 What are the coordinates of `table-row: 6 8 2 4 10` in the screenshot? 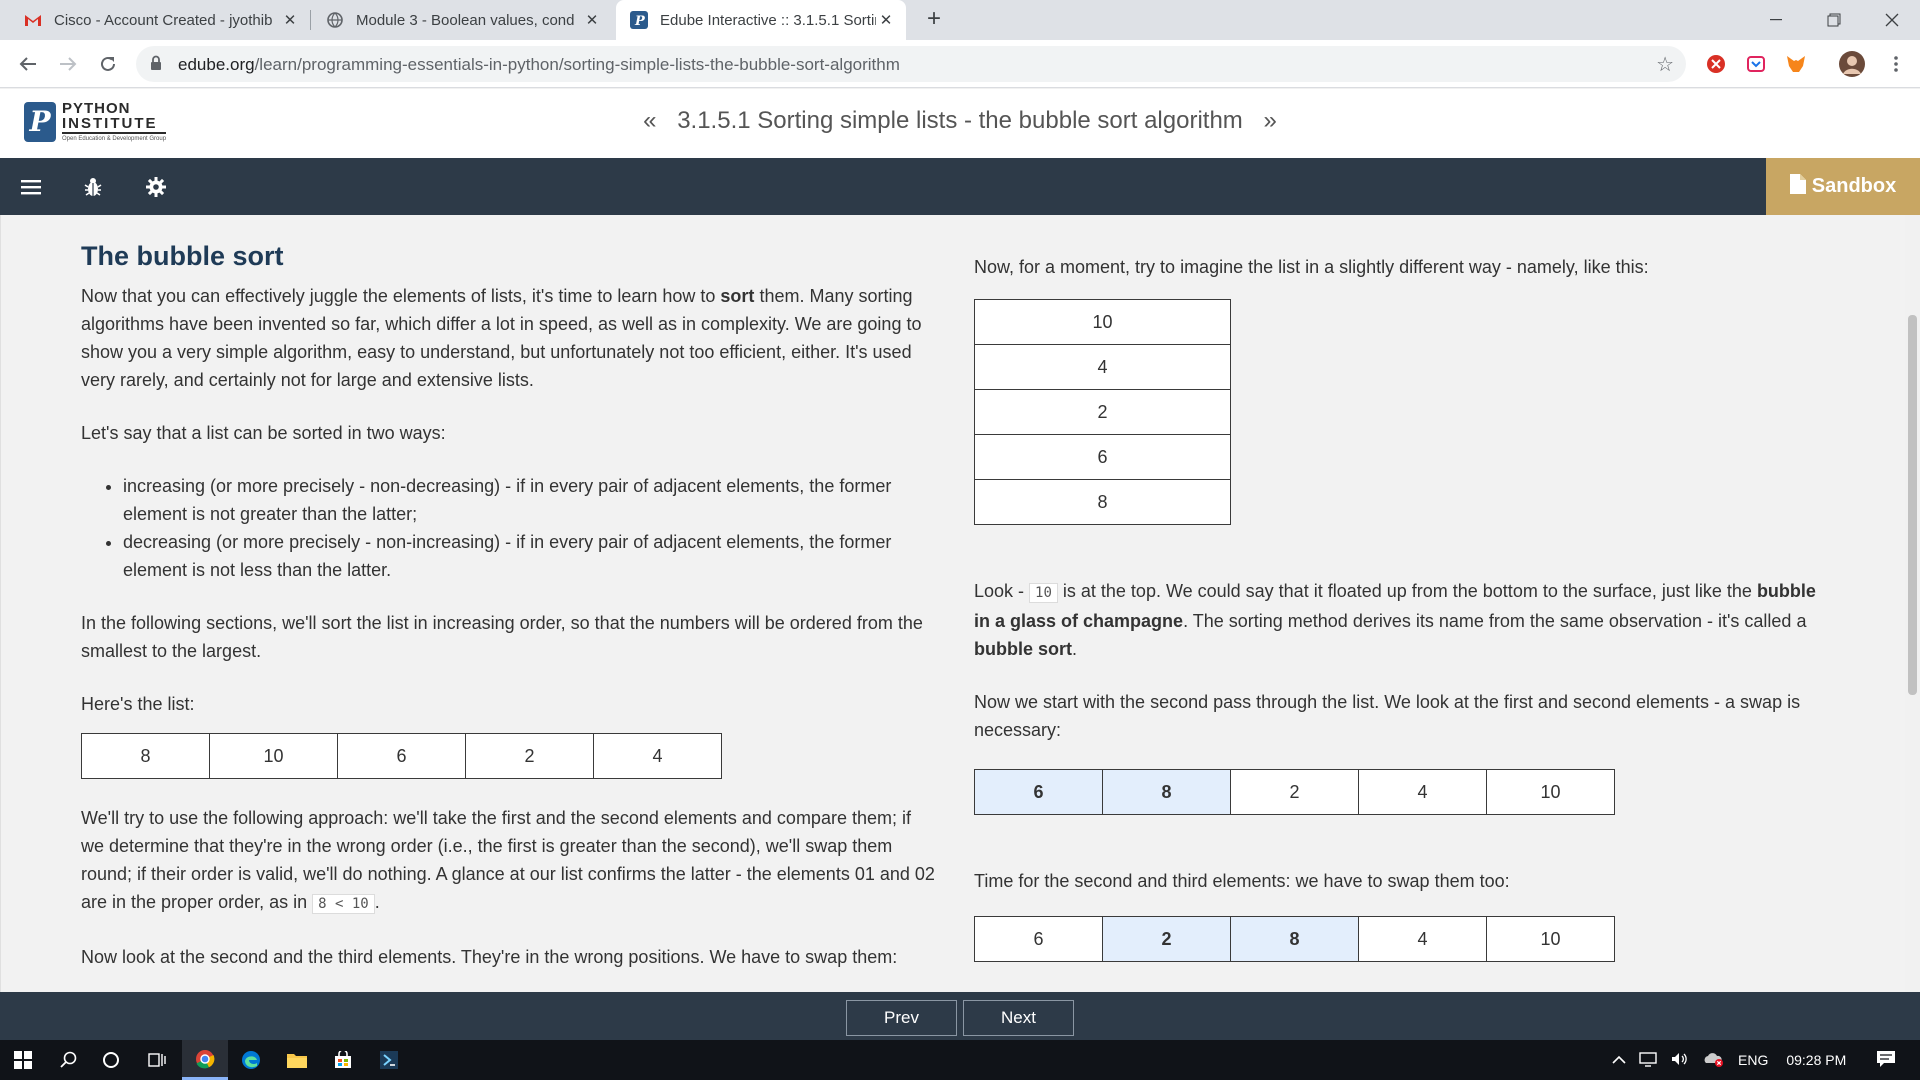 It's located at (1294, 792).